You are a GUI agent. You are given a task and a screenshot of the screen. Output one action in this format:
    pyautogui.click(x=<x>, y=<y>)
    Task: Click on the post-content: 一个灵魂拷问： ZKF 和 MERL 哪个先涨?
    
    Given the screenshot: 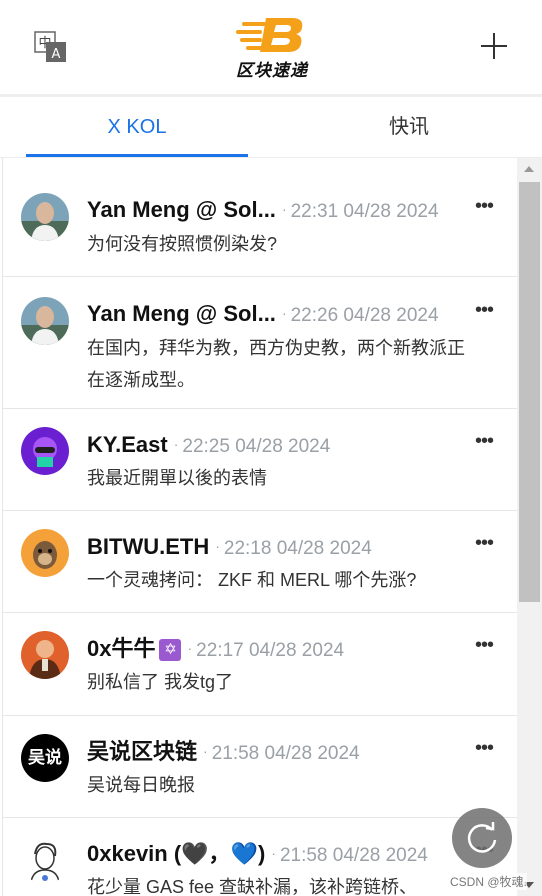 What is the action you would take?
    pyautogui.click(x=252, y=580)
    